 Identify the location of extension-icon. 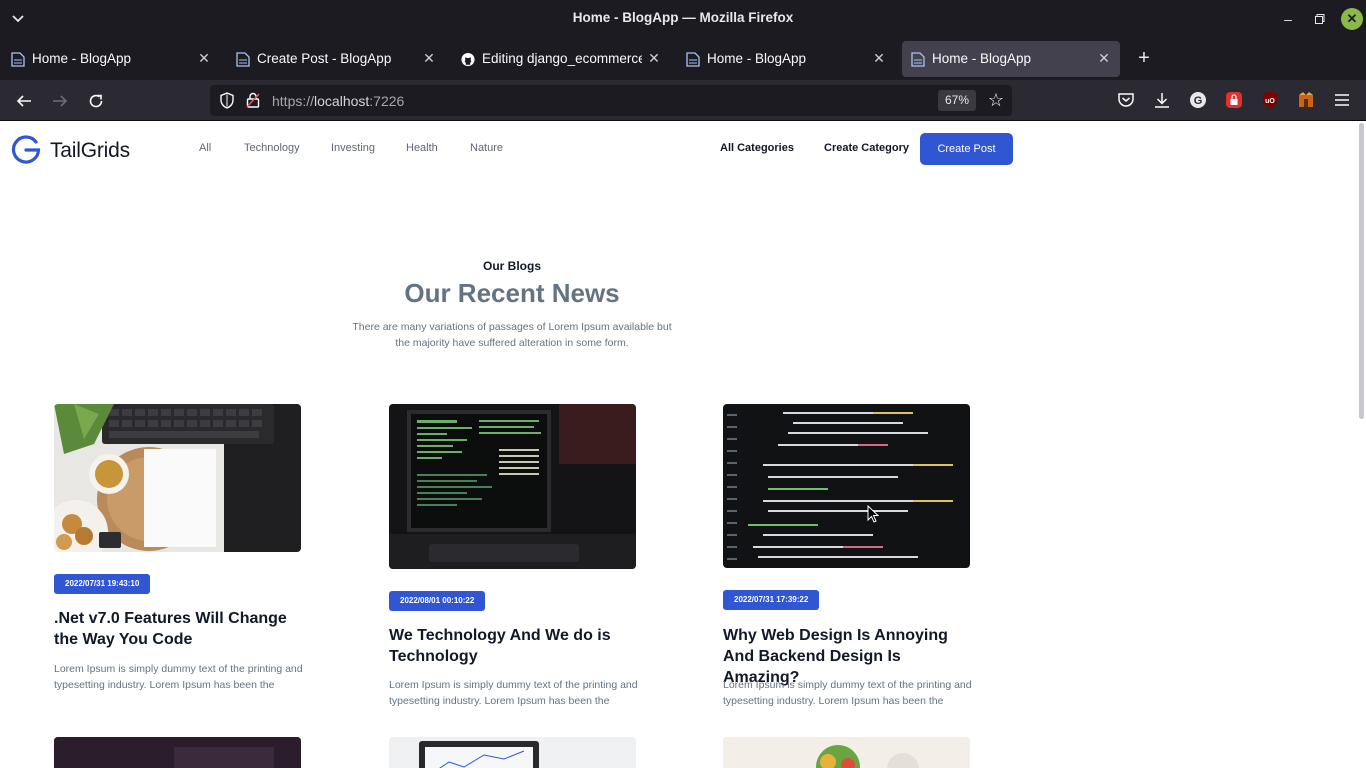
(1306, 100).